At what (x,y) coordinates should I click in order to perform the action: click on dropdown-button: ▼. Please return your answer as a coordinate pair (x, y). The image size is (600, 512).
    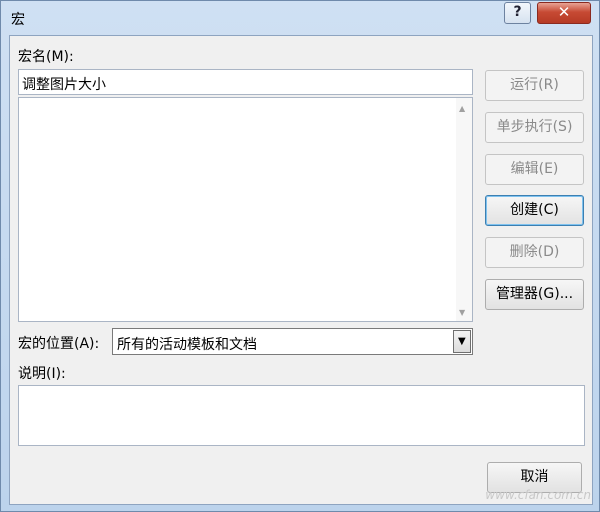
    Looking at the image, I should click on (462, 341).